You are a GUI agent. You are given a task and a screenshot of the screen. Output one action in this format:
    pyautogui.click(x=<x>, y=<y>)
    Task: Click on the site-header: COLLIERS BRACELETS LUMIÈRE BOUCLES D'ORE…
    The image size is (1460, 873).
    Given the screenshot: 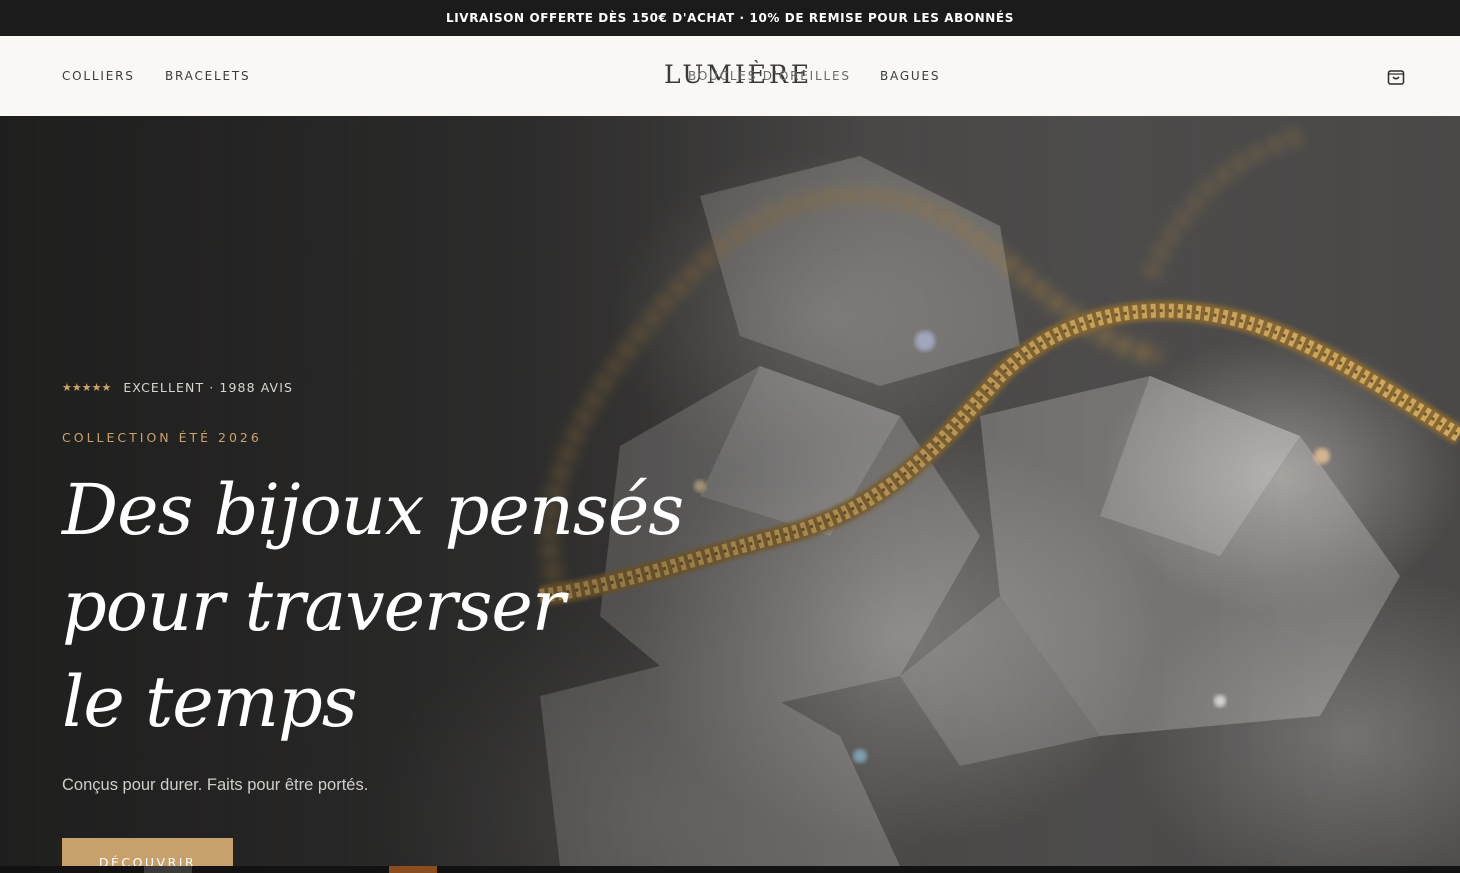 What is the action you would take?
    pyautogui.click(x=730, y=76)
    